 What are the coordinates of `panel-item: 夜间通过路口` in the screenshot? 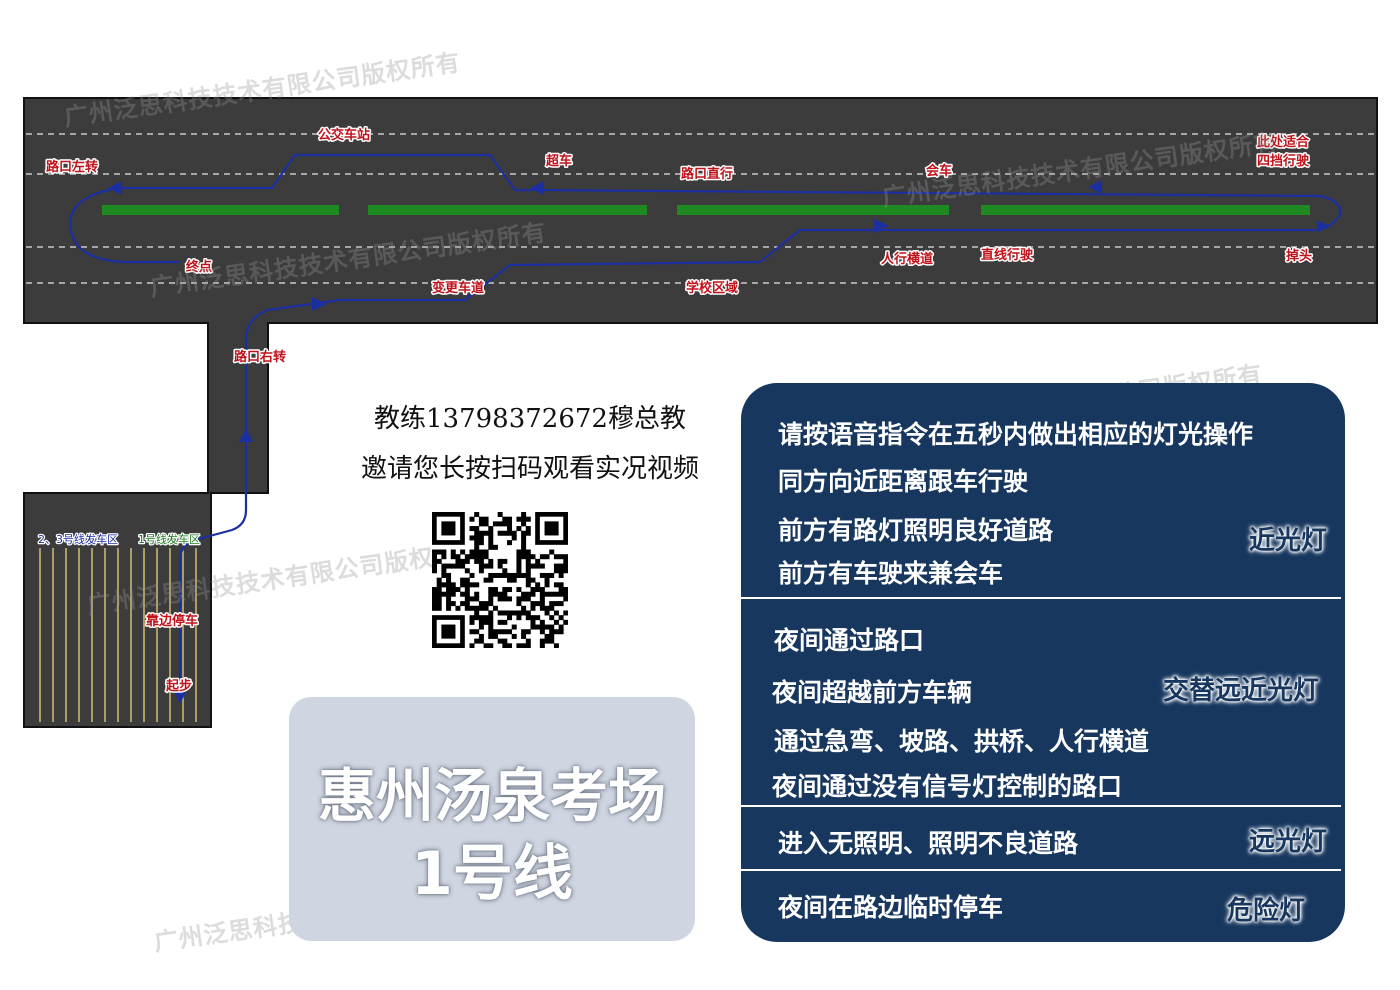 It's located at (849, 640).